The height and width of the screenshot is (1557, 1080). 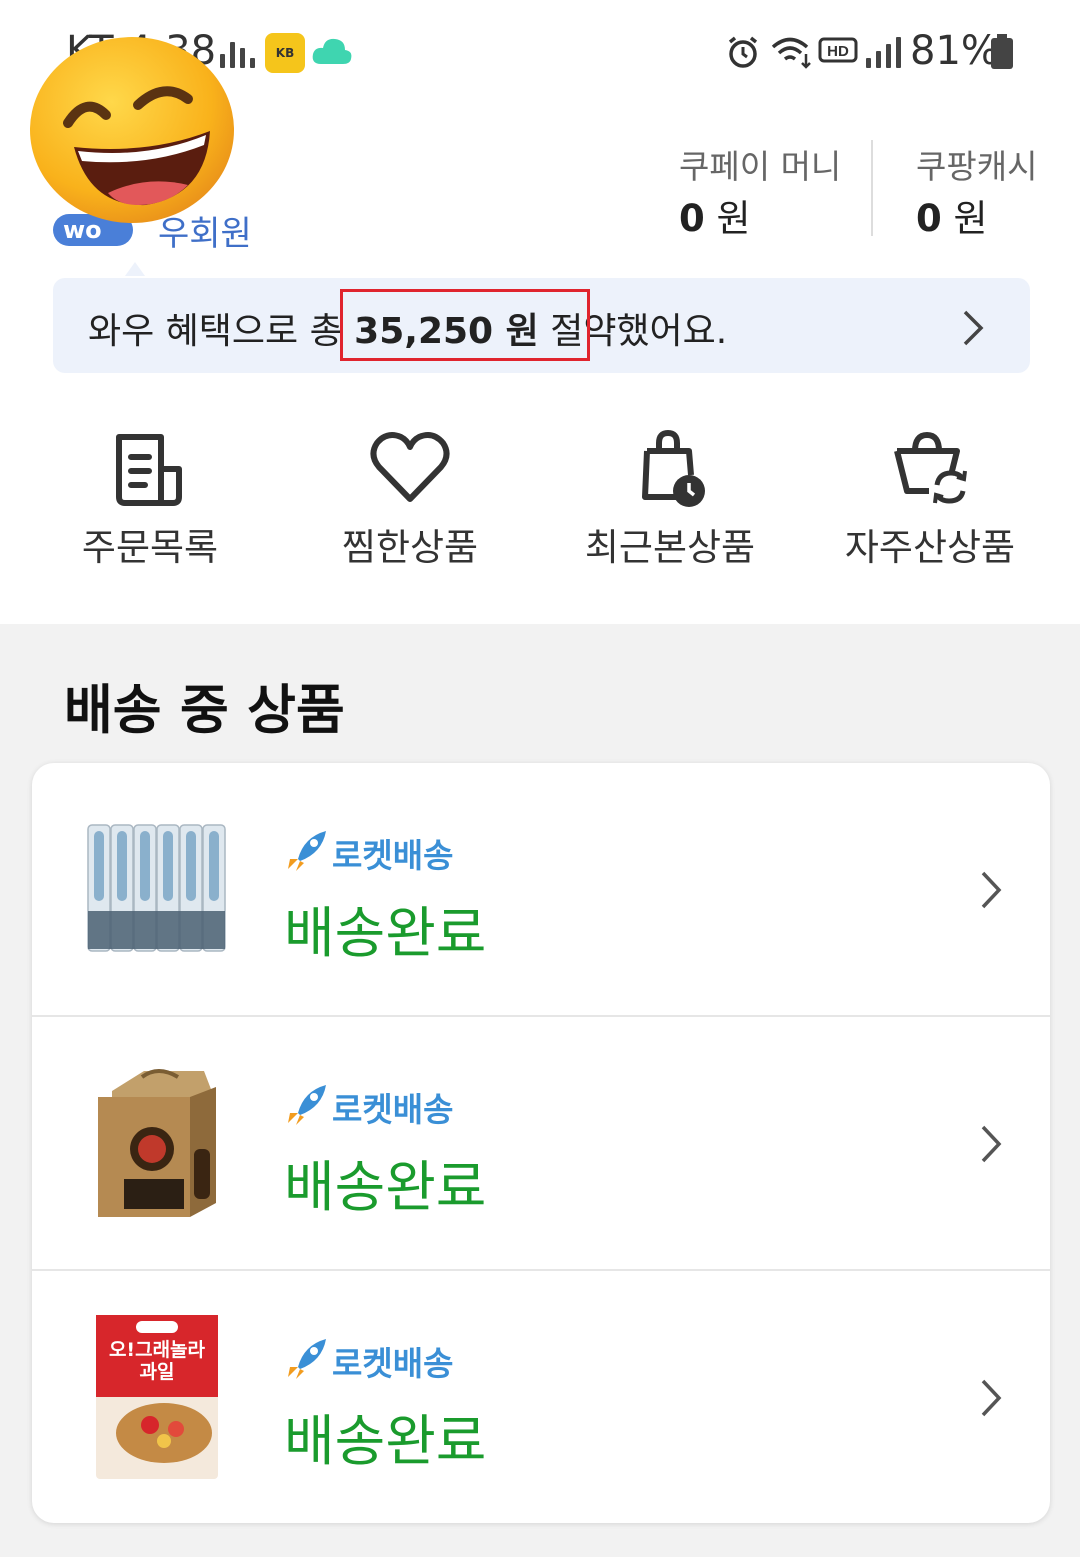 I want to click on reorder-cart-icon, so click(x=930, y=467).